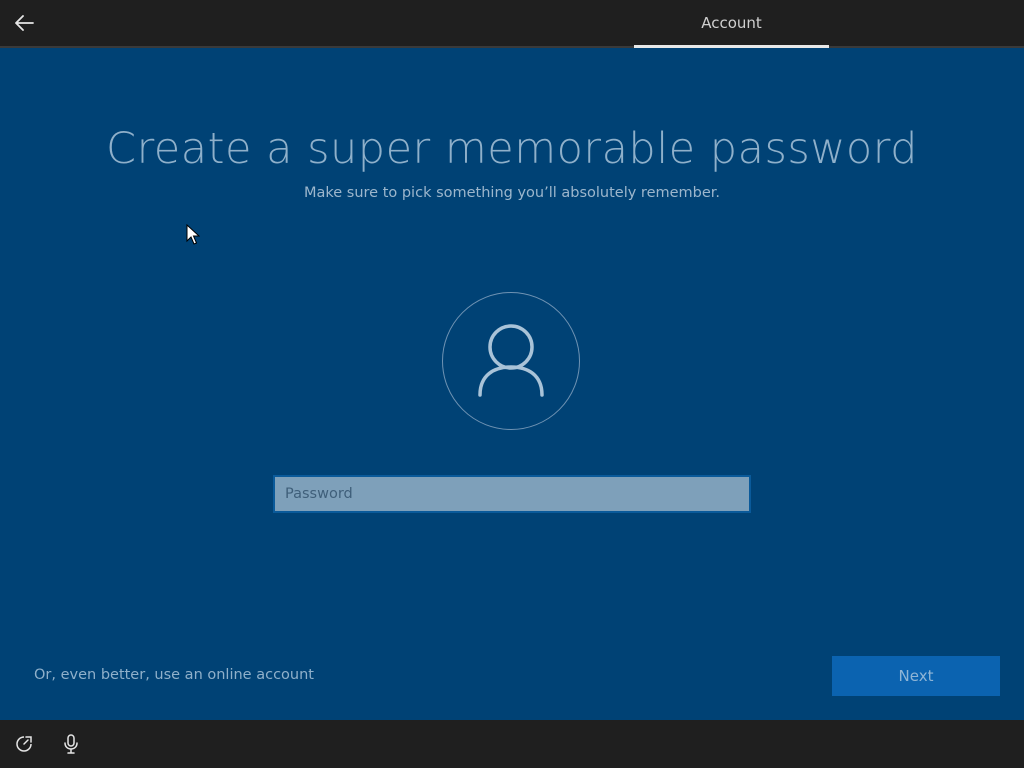  I want to click on page-title: Create a super memorable password, so click(512, 149).